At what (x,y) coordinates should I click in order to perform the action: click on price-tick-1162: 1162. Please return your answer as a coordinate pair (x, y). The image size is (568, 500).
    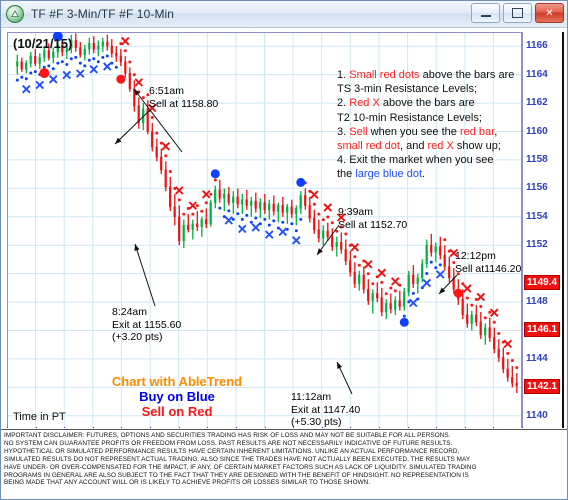
    Looking at the image, I should click on (537, 103).